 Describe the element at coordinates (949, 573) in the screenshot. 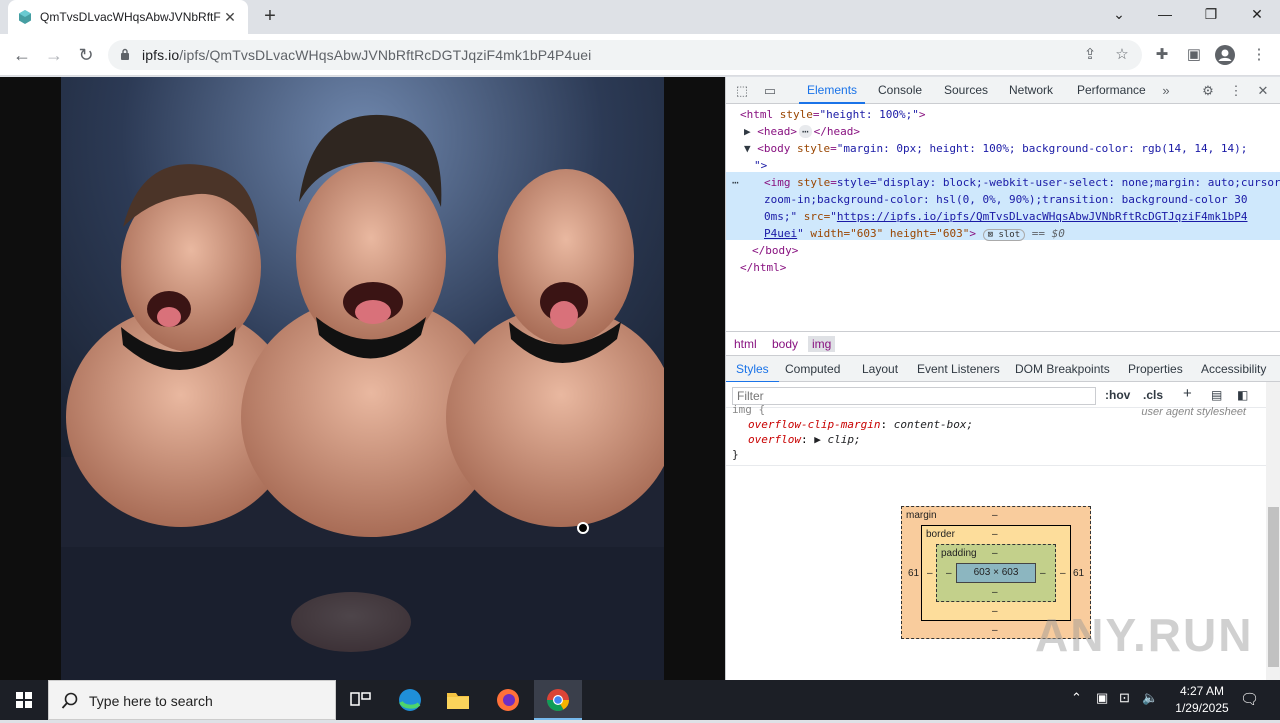

I see `padding-left-value: –` at that location.